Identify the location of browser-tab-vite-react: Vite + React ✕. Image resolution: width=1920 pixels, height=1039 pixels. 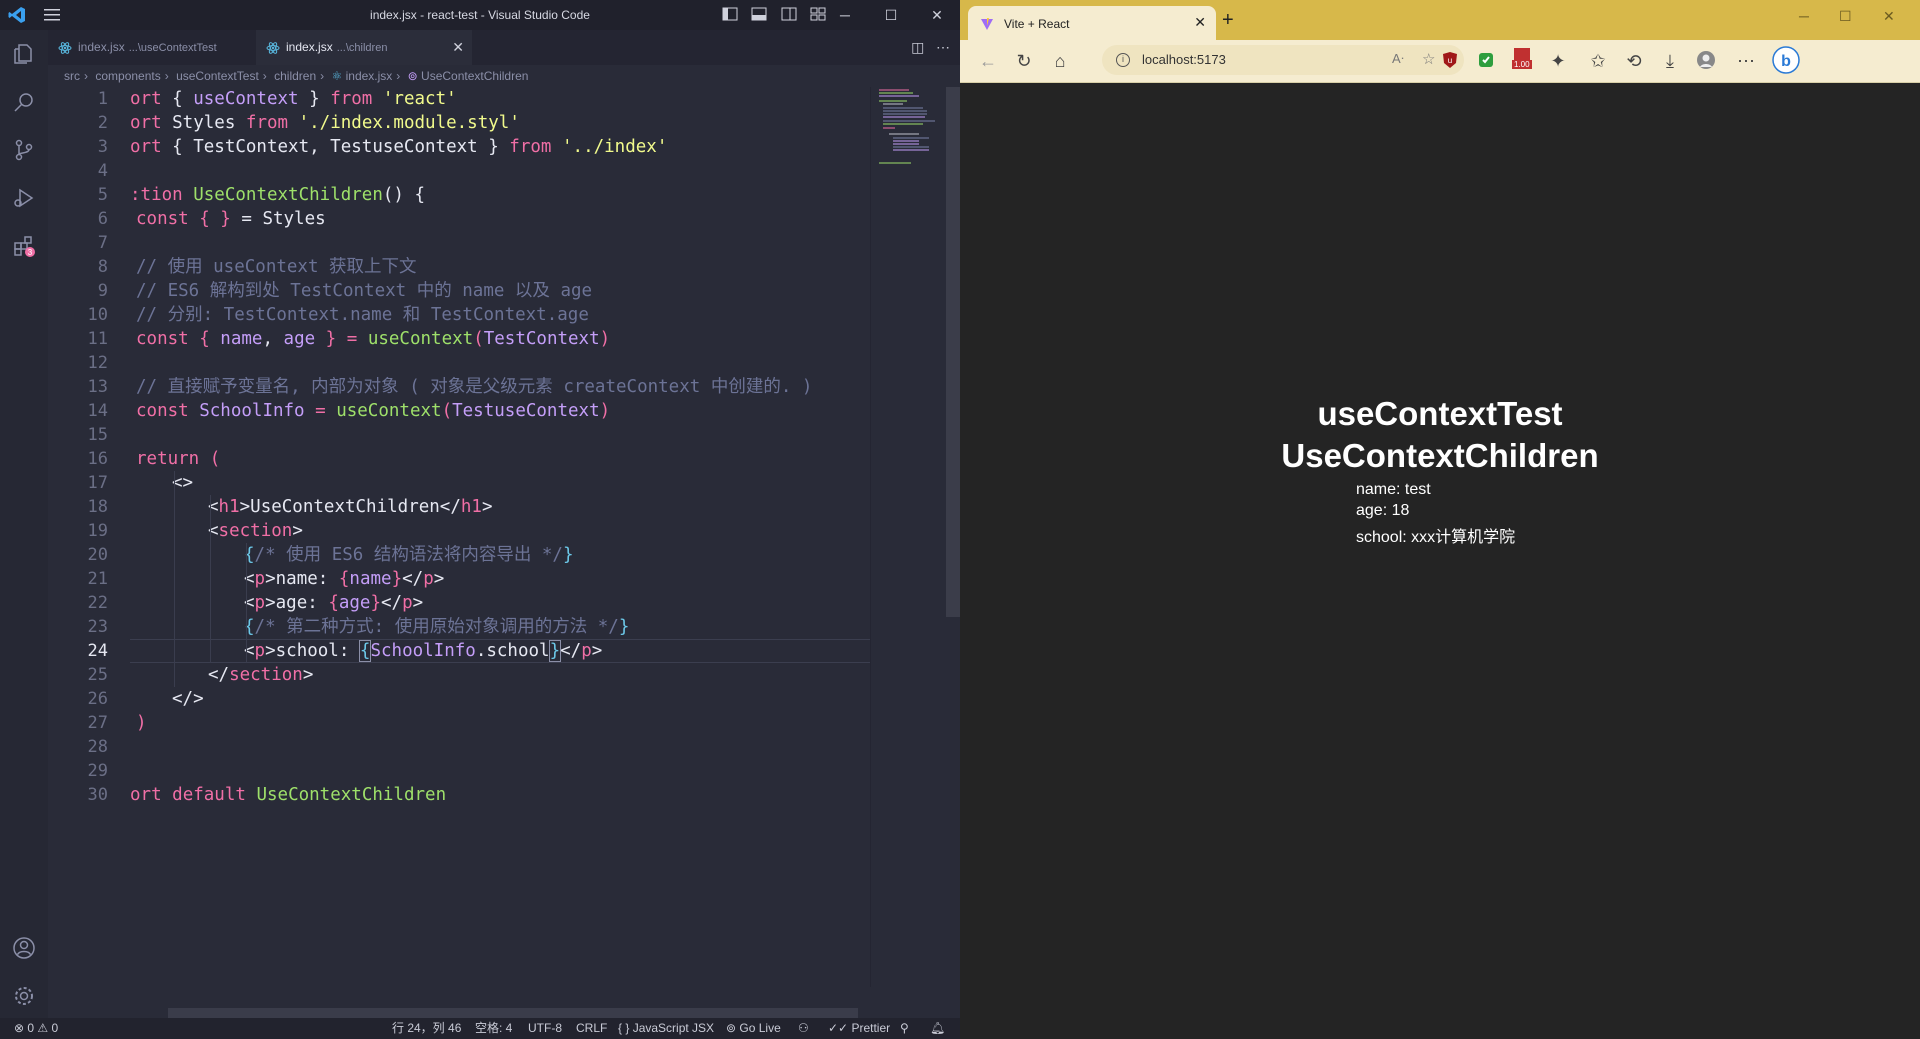
(1092, 23).